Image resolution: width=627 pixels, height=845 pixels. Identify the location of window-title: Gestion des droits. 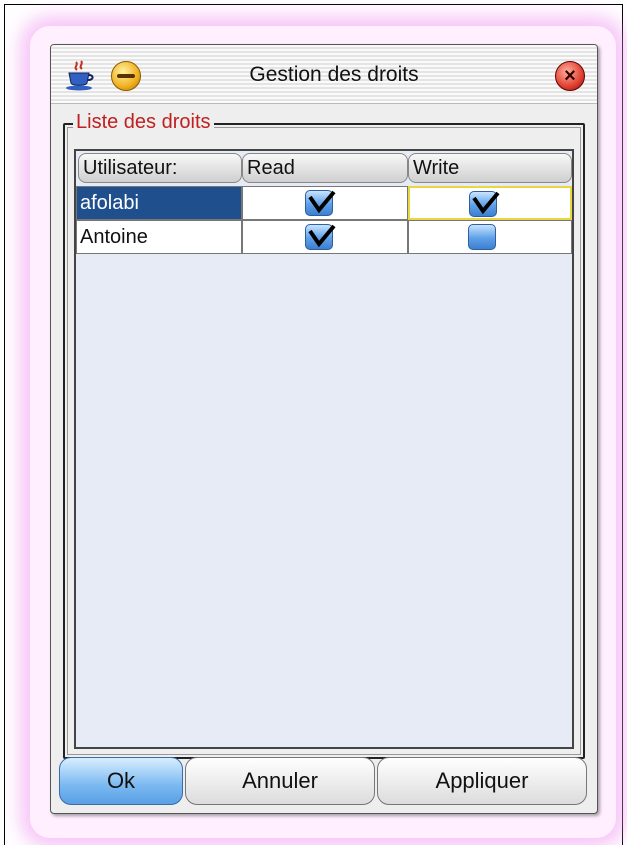
(334, 74).